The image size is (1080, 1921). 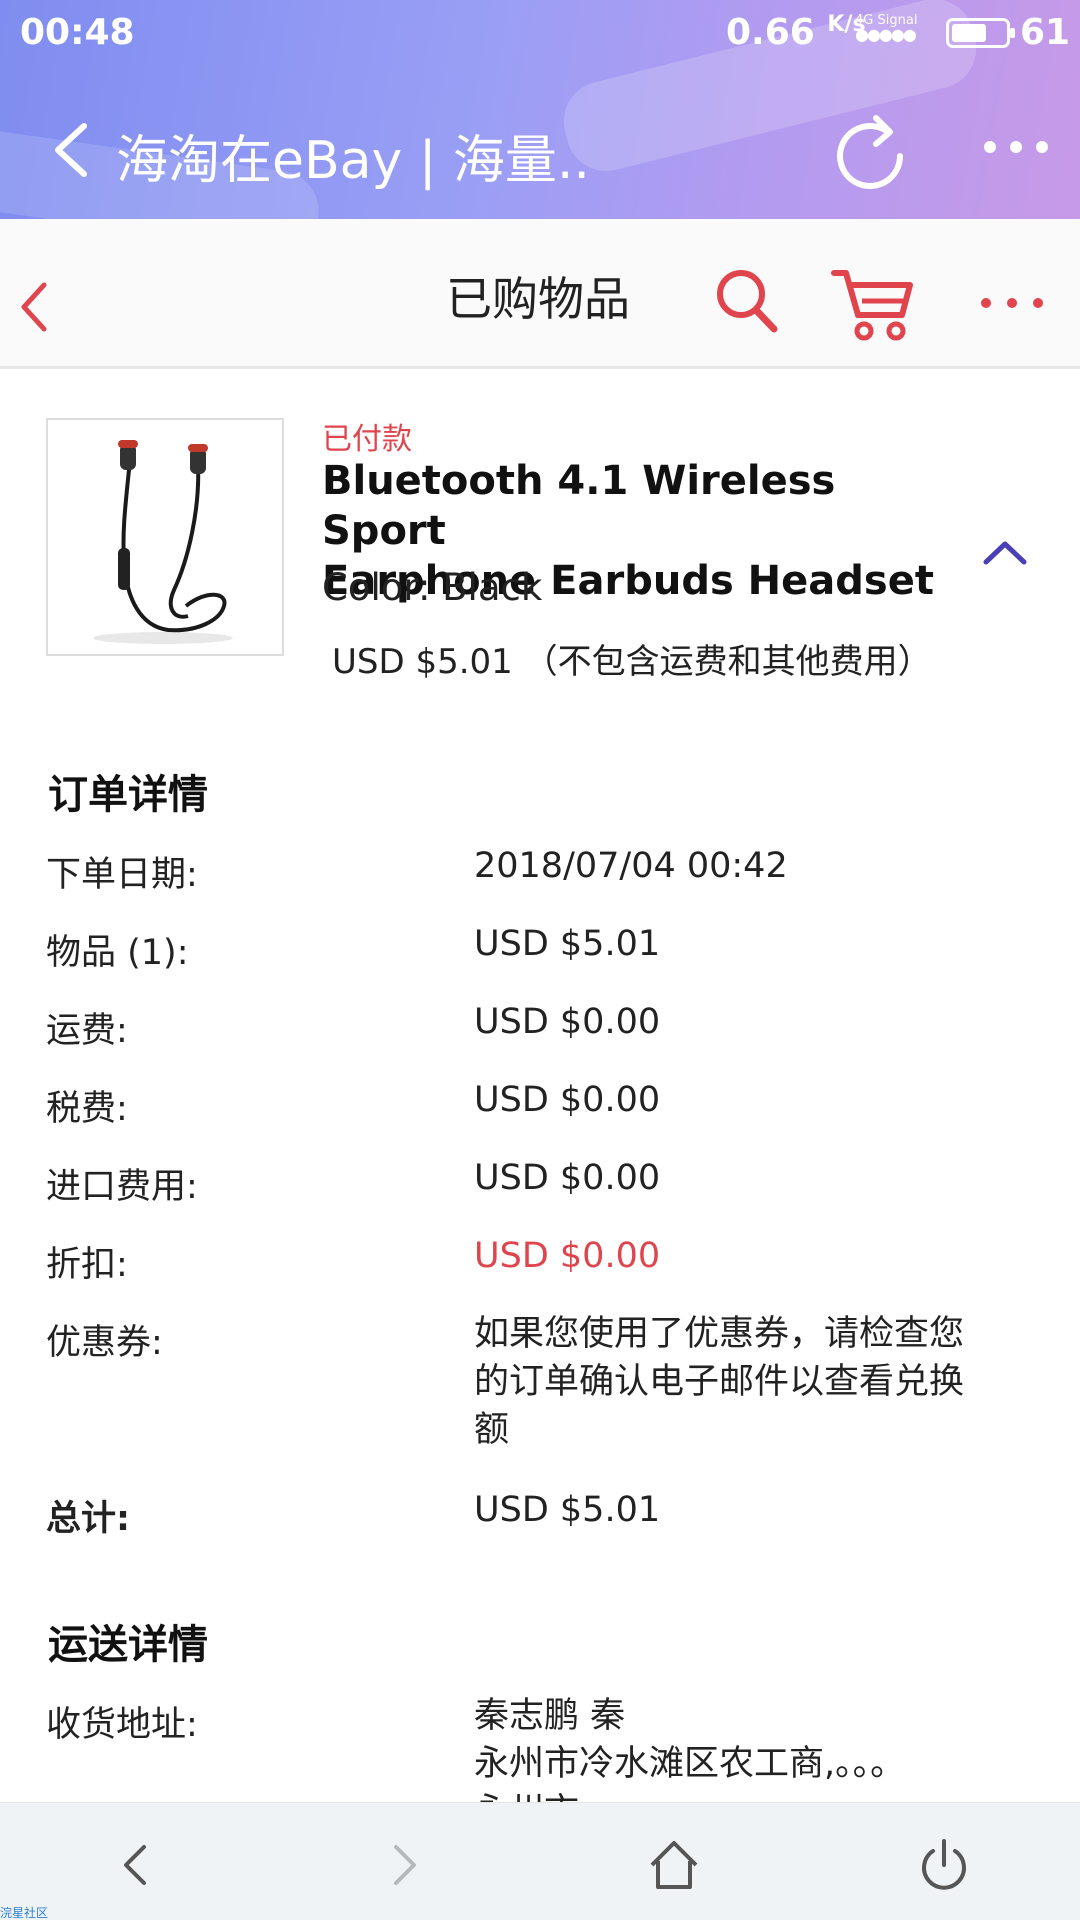 I want to click on browser-page-title: 海淘在eBay | 海量.., so click(x=353, y=161).